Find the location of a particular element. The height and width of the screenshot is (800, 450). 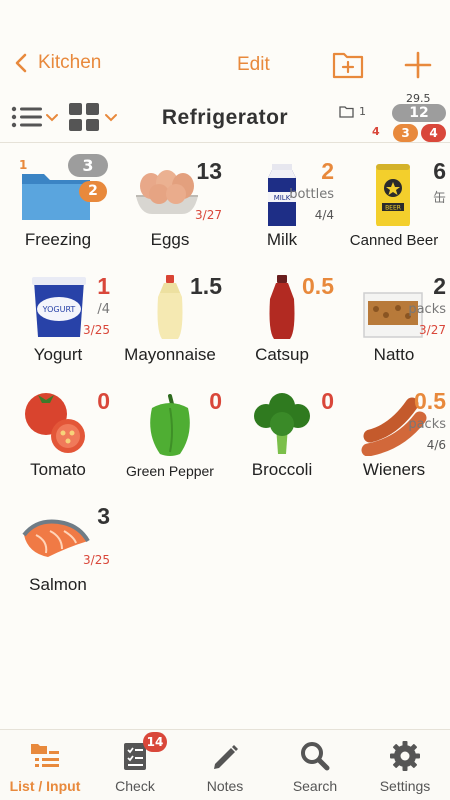

item-unit: /4 is located at coordinates (103, 309).